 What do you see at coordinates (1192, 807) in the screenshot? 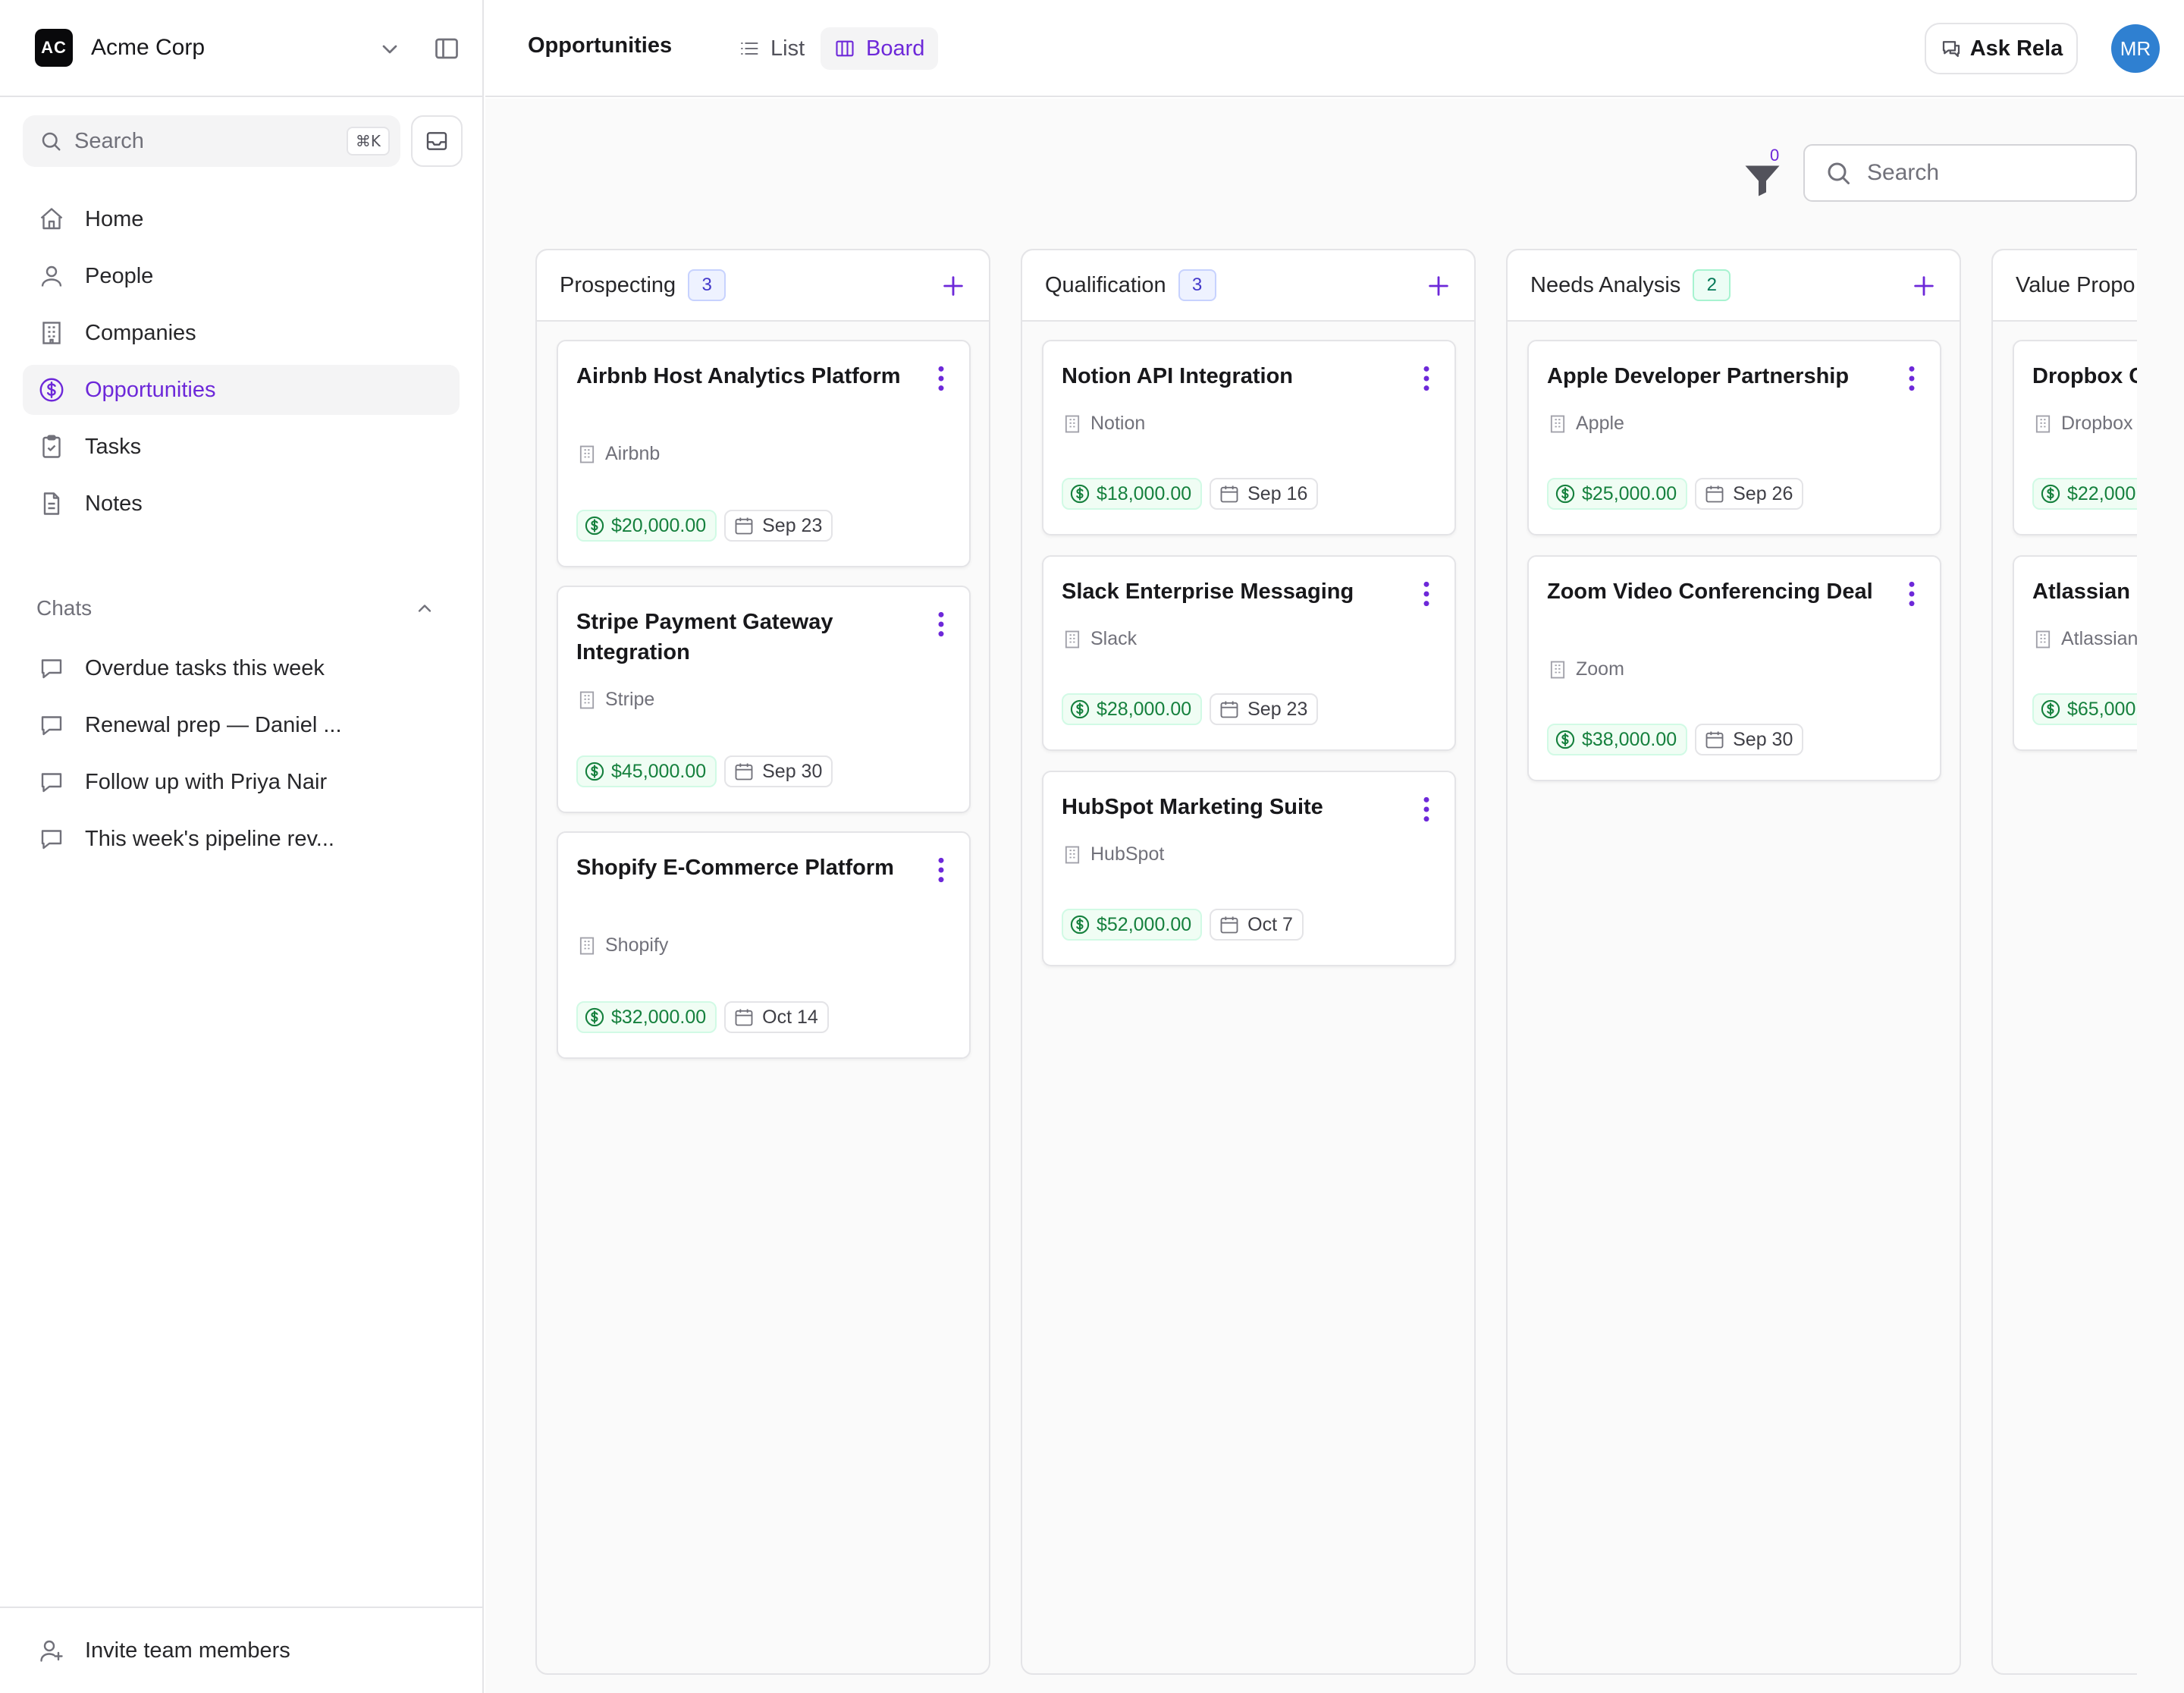
I see `card-title: HubSpot Marketing Suite` at bounding box center [1192, 807].